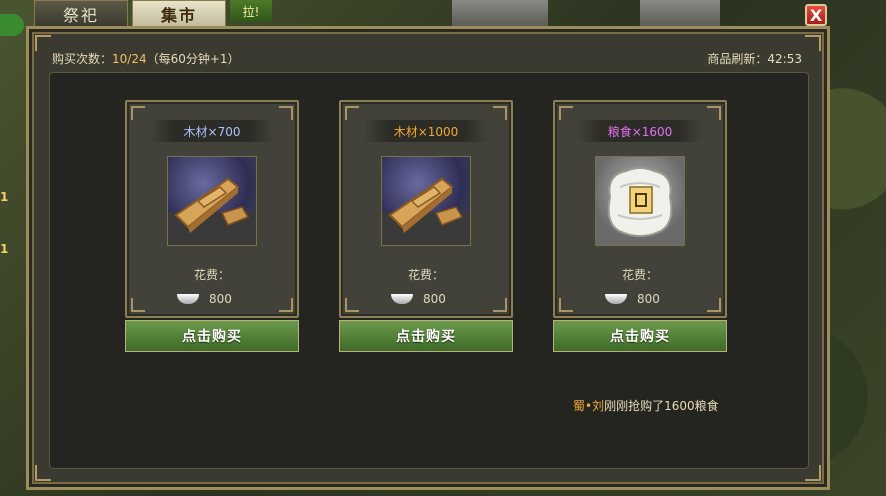  Describe the element at coordinates (129, 59) in the screenshot. I see `buy-count-value: 10/24` at that location.